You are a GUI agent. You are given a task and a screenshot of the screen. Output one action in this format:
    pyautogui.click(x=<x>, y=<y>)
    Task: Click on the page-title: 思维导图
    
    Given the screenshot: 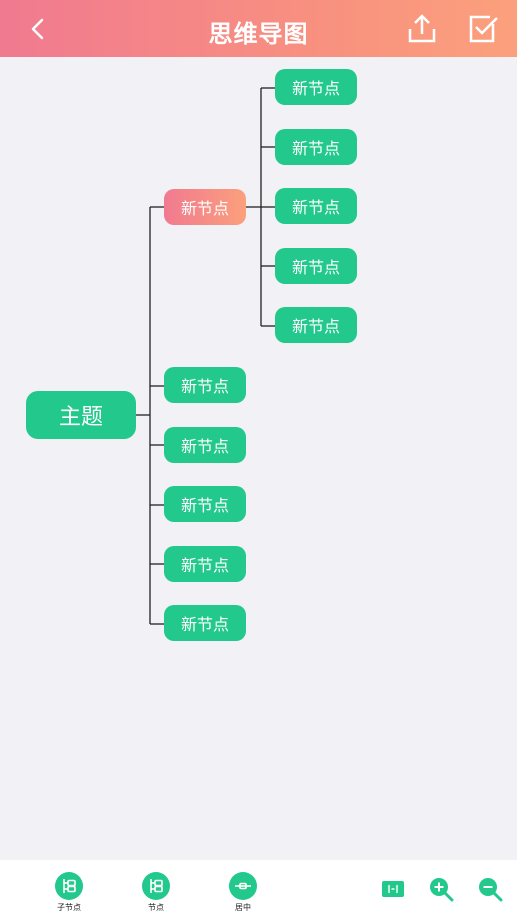 What is the action you would take?
    pyautogui.click(x=258, y=34)
    